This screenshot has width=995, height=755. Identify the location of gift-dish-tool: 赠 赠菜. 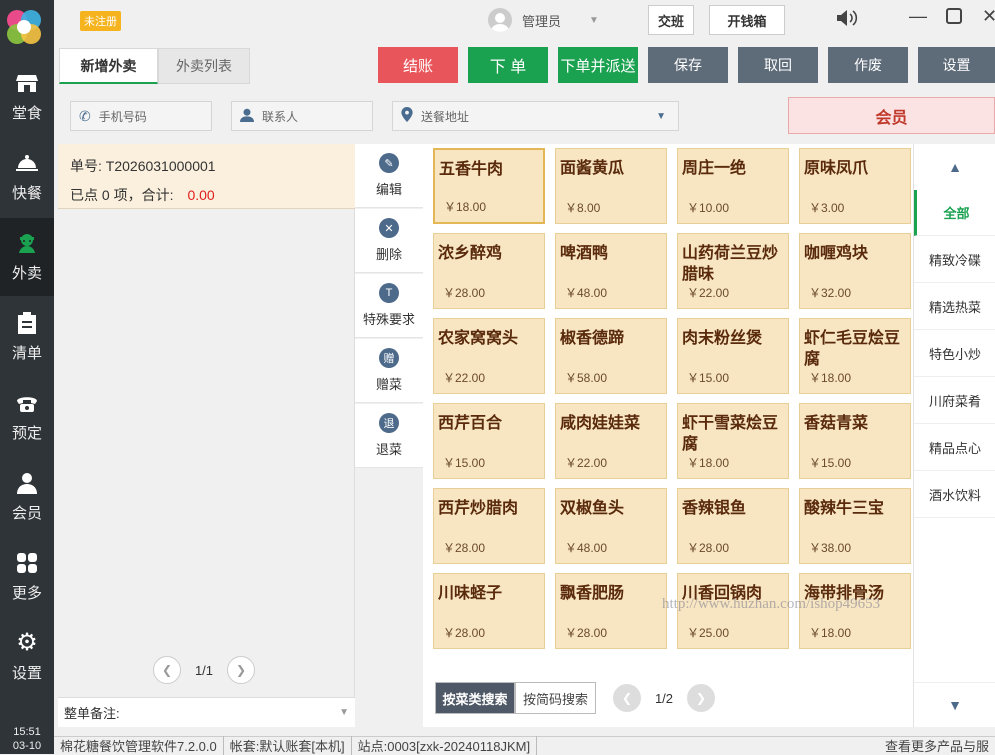
(389, 371).